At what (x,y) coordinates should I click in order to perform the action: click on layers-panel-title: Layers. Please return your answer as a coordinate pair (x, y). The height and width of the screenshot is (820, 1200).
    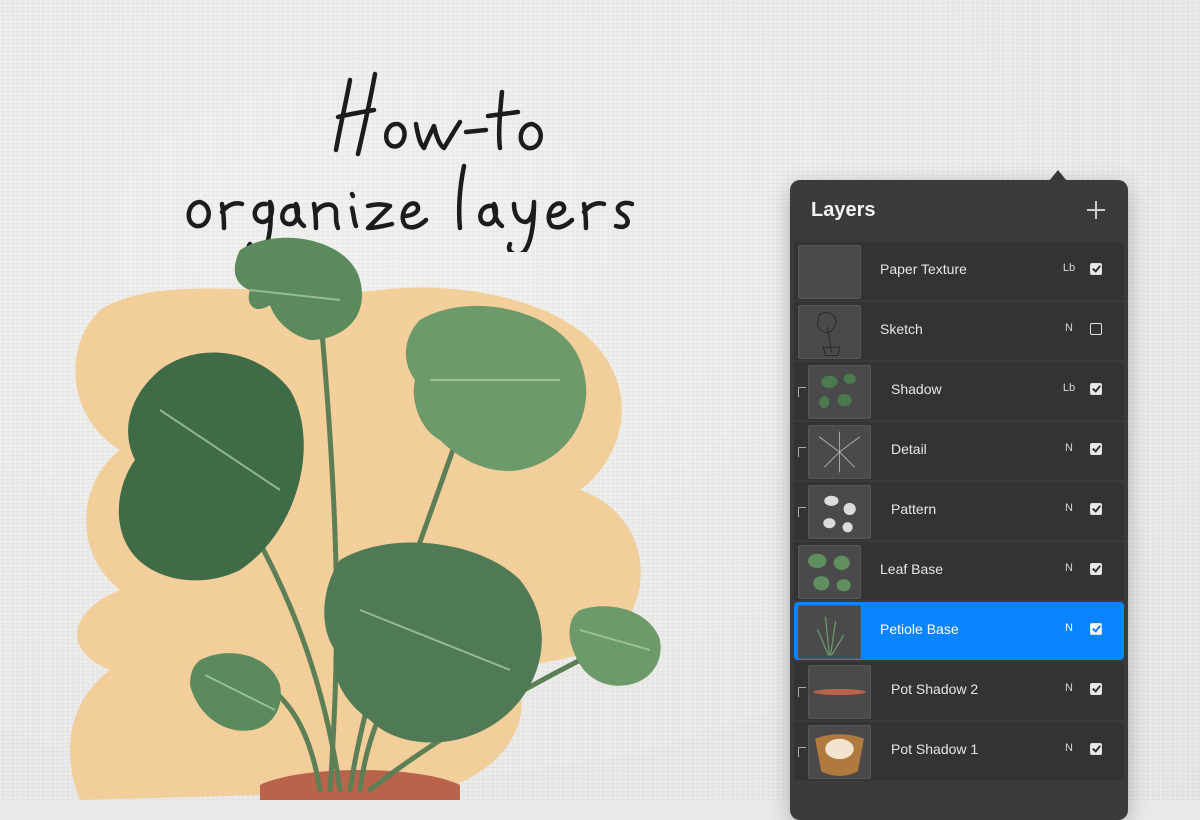
    Looking at the image, I should click on (843, 210).